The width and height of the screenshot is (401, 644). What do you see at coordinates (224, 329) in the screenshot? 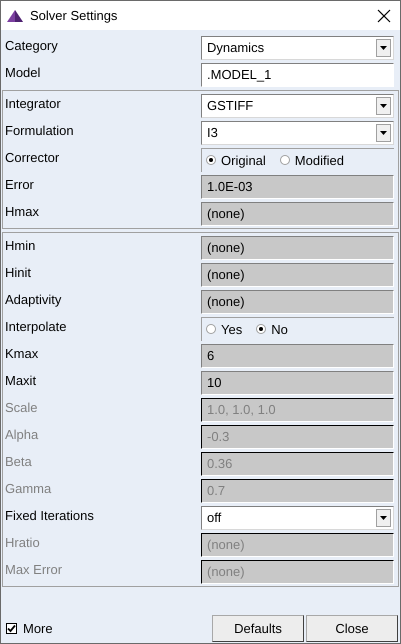
I see `radio-option: Yes` at bounding box center [224, 329].